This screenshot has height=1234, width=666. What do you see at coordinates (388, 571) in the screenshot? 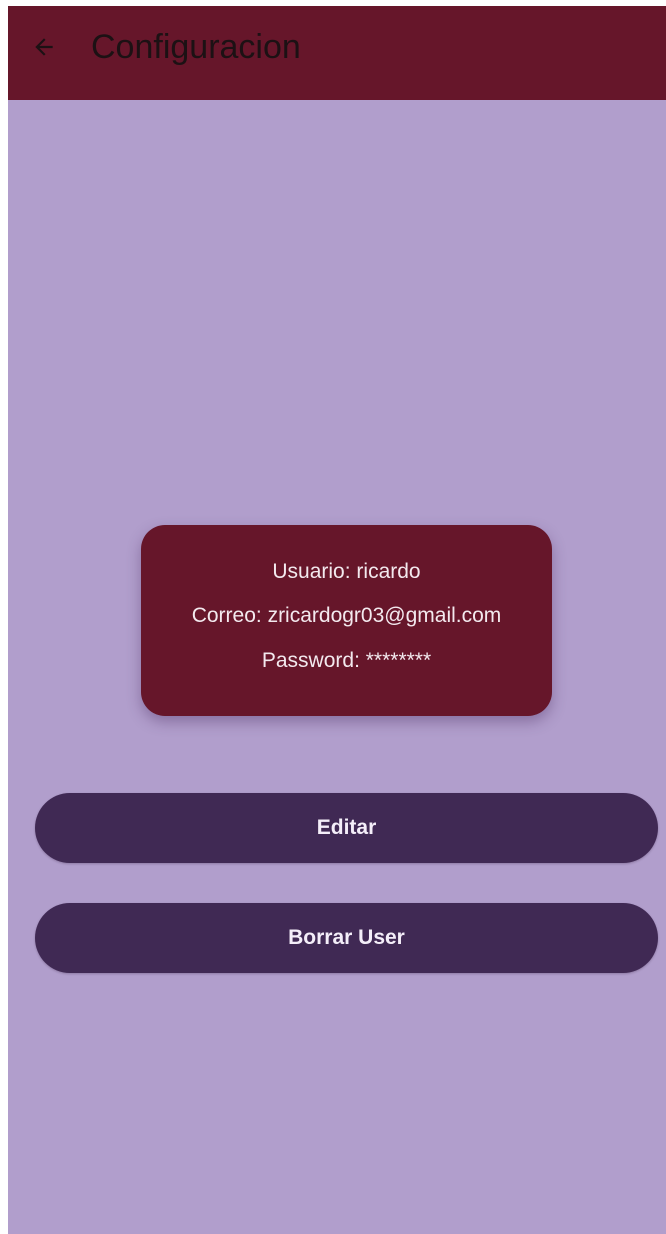
I see `user-value: ricardo` at bounding box center [388, 571].